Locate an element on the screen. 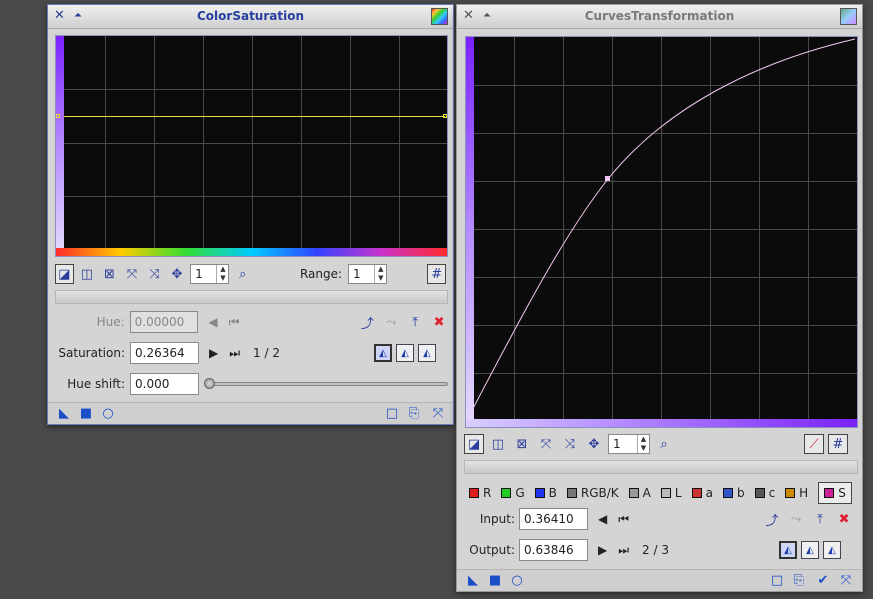 Image resolution: width=873 pixels, height=599 pixels. hue-label: Hue: is located at coordinates (110, 322).